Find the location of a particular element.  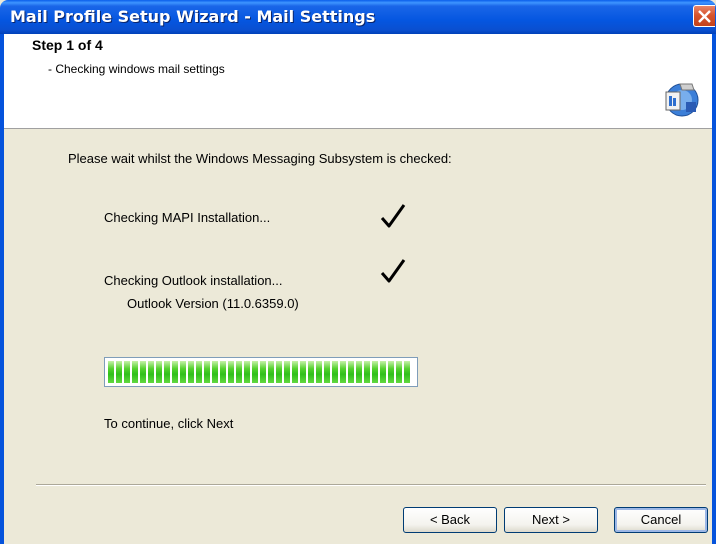

step-subtitle: - Checking windows mail settings is located at coordinates (136, 69).